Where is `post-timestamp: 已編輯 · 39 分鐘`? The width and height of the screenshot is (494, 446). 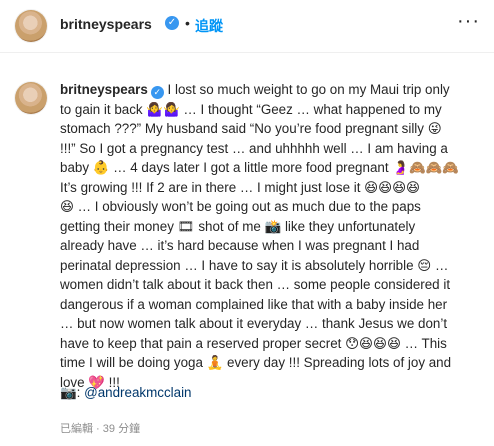 post-timestamp: 已編輯 · 39 分鐘 is located at coordinates (100, 429).